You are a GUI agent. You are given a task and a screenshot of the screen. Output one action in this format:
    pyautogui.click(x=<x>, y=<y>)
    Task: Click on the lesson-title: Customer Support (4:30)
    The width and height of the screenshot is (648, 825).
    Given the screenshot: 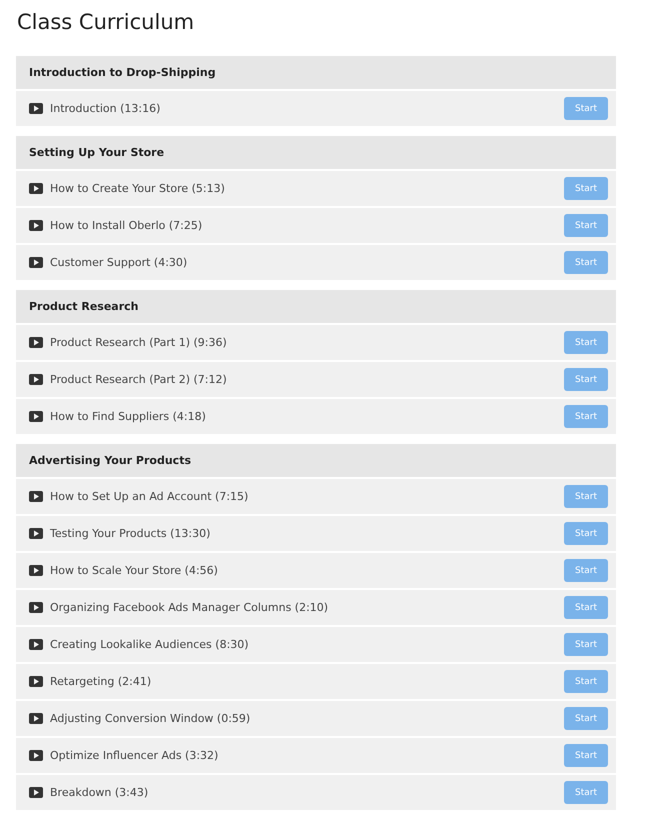 What is the action you would take?
    pyautogui.click(x=119, y=262)
    